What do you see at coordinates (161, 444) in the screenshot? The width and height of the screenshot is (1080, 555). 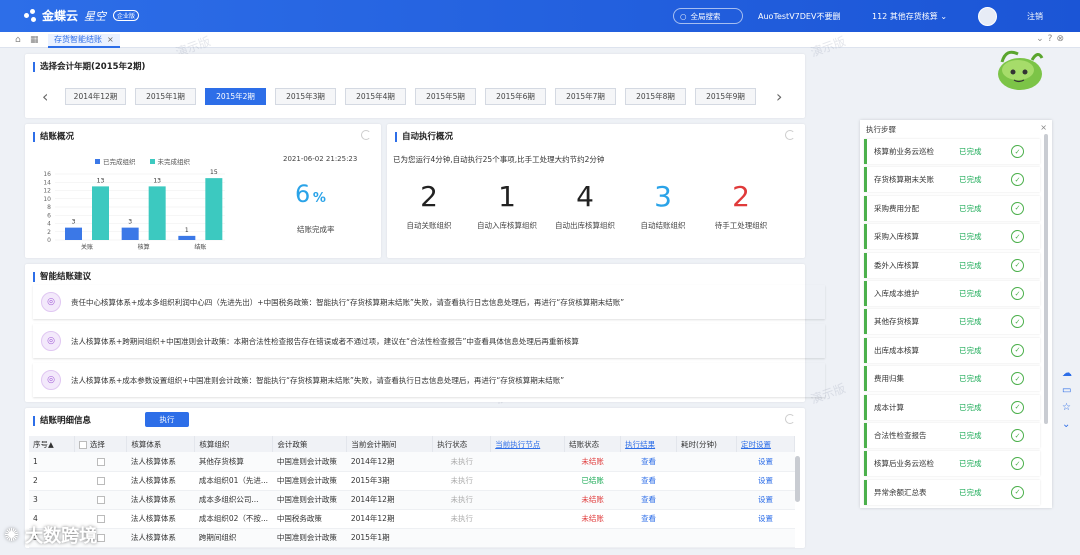 I see `column-header: 核算体系` at bounding box center [161, 444].